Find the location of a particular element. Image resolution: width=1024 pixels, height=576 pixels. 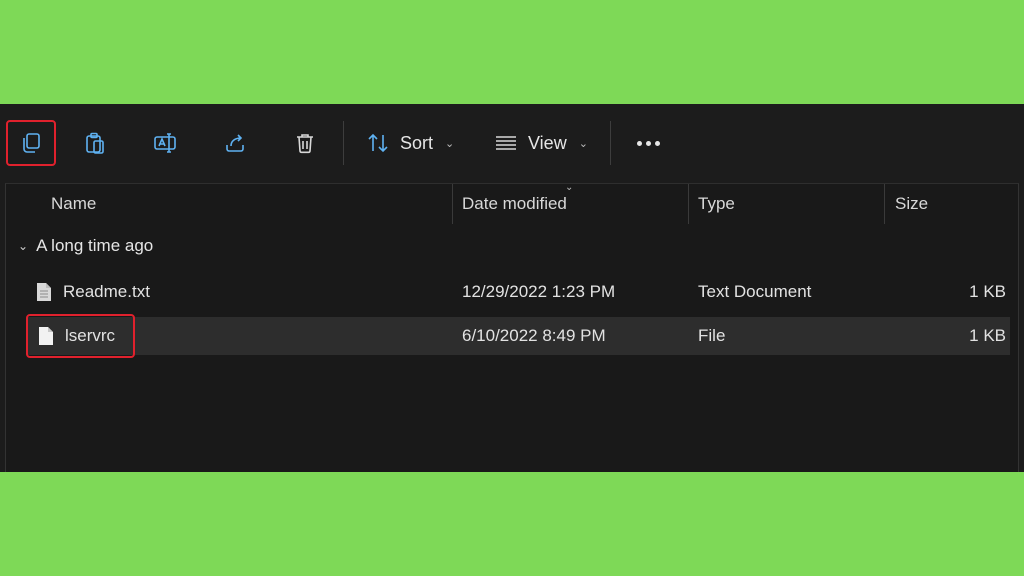

view-button: View ⌄ is located at coordinates (541, 143).